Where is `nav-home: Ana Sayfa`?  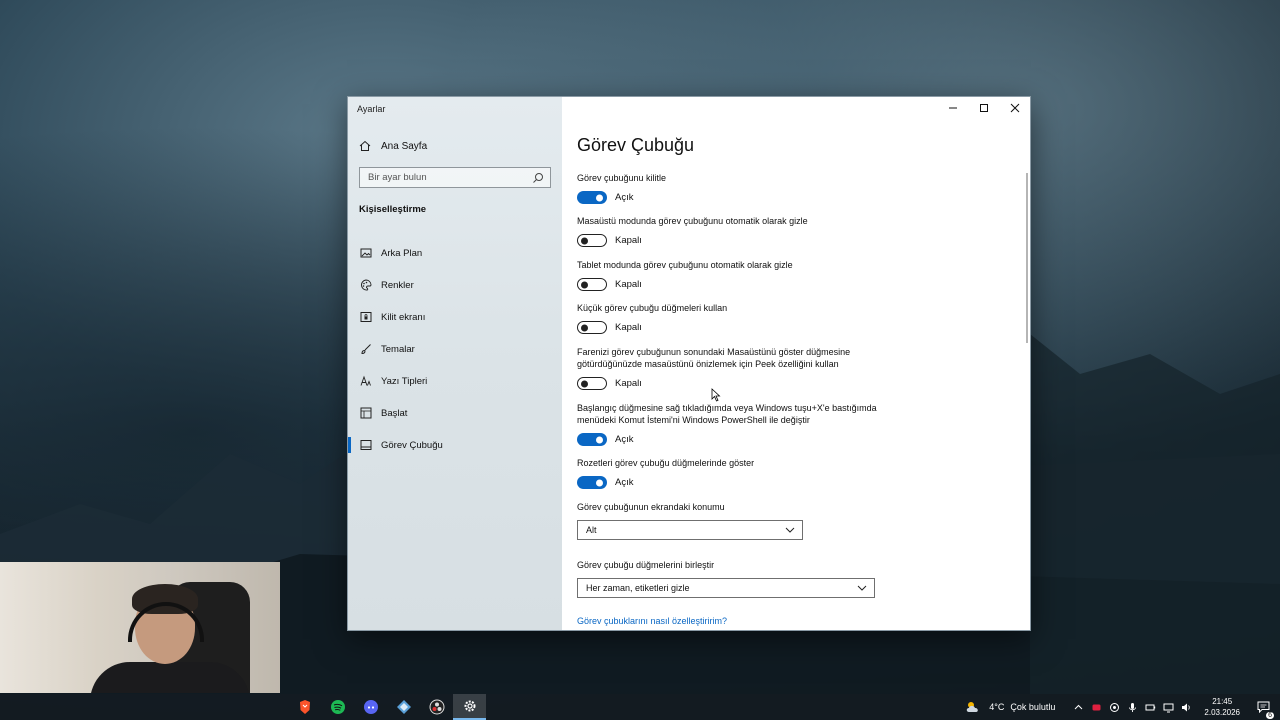
nav-home: Ana Sayfa is located at coordinates (393, 146).